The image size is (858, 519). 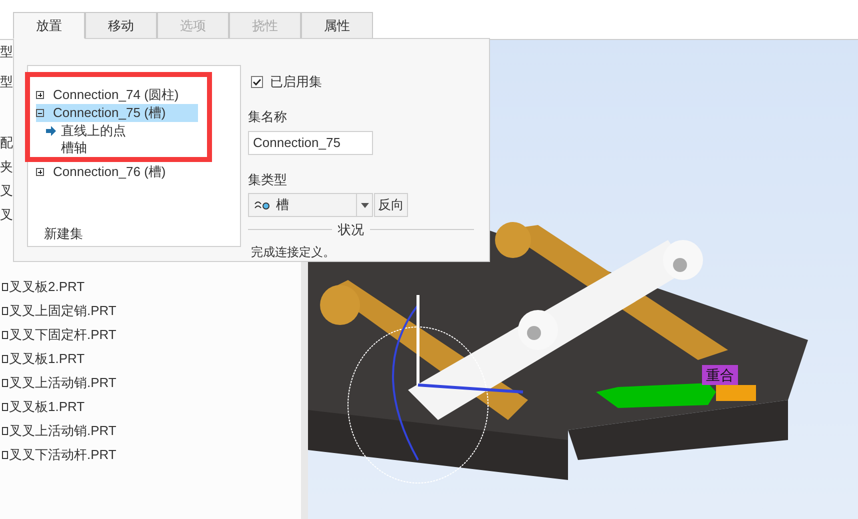 I want to click on tree-row: 直线上的点, so click(x=86, y=130).